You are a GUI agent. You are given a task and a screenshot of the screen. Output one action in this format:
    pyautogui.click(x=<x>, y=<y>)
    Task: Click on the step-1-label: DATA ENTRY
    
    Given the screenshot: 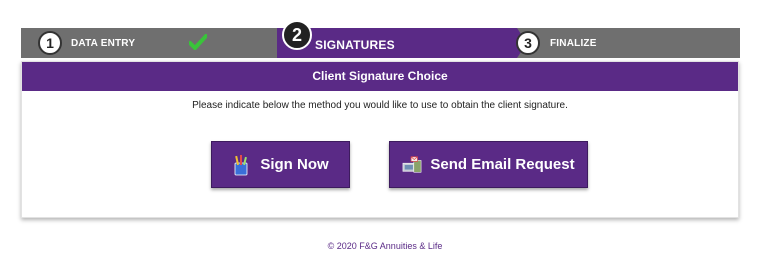 What is the action you would take?
    pyautogui.click(x=103, y=43)
    